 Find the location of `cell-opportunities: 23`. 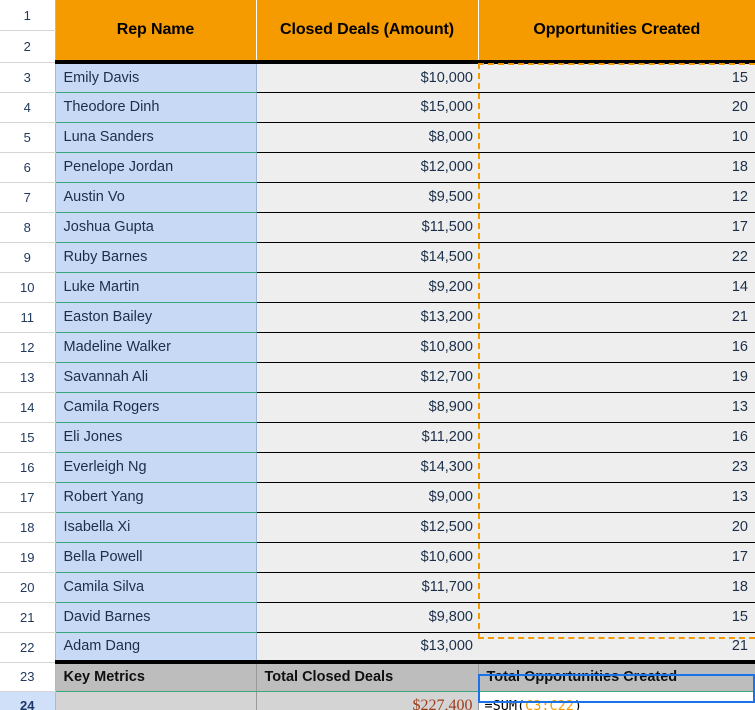

cell-opportunities: 23 is located at coordinates (616, 467).